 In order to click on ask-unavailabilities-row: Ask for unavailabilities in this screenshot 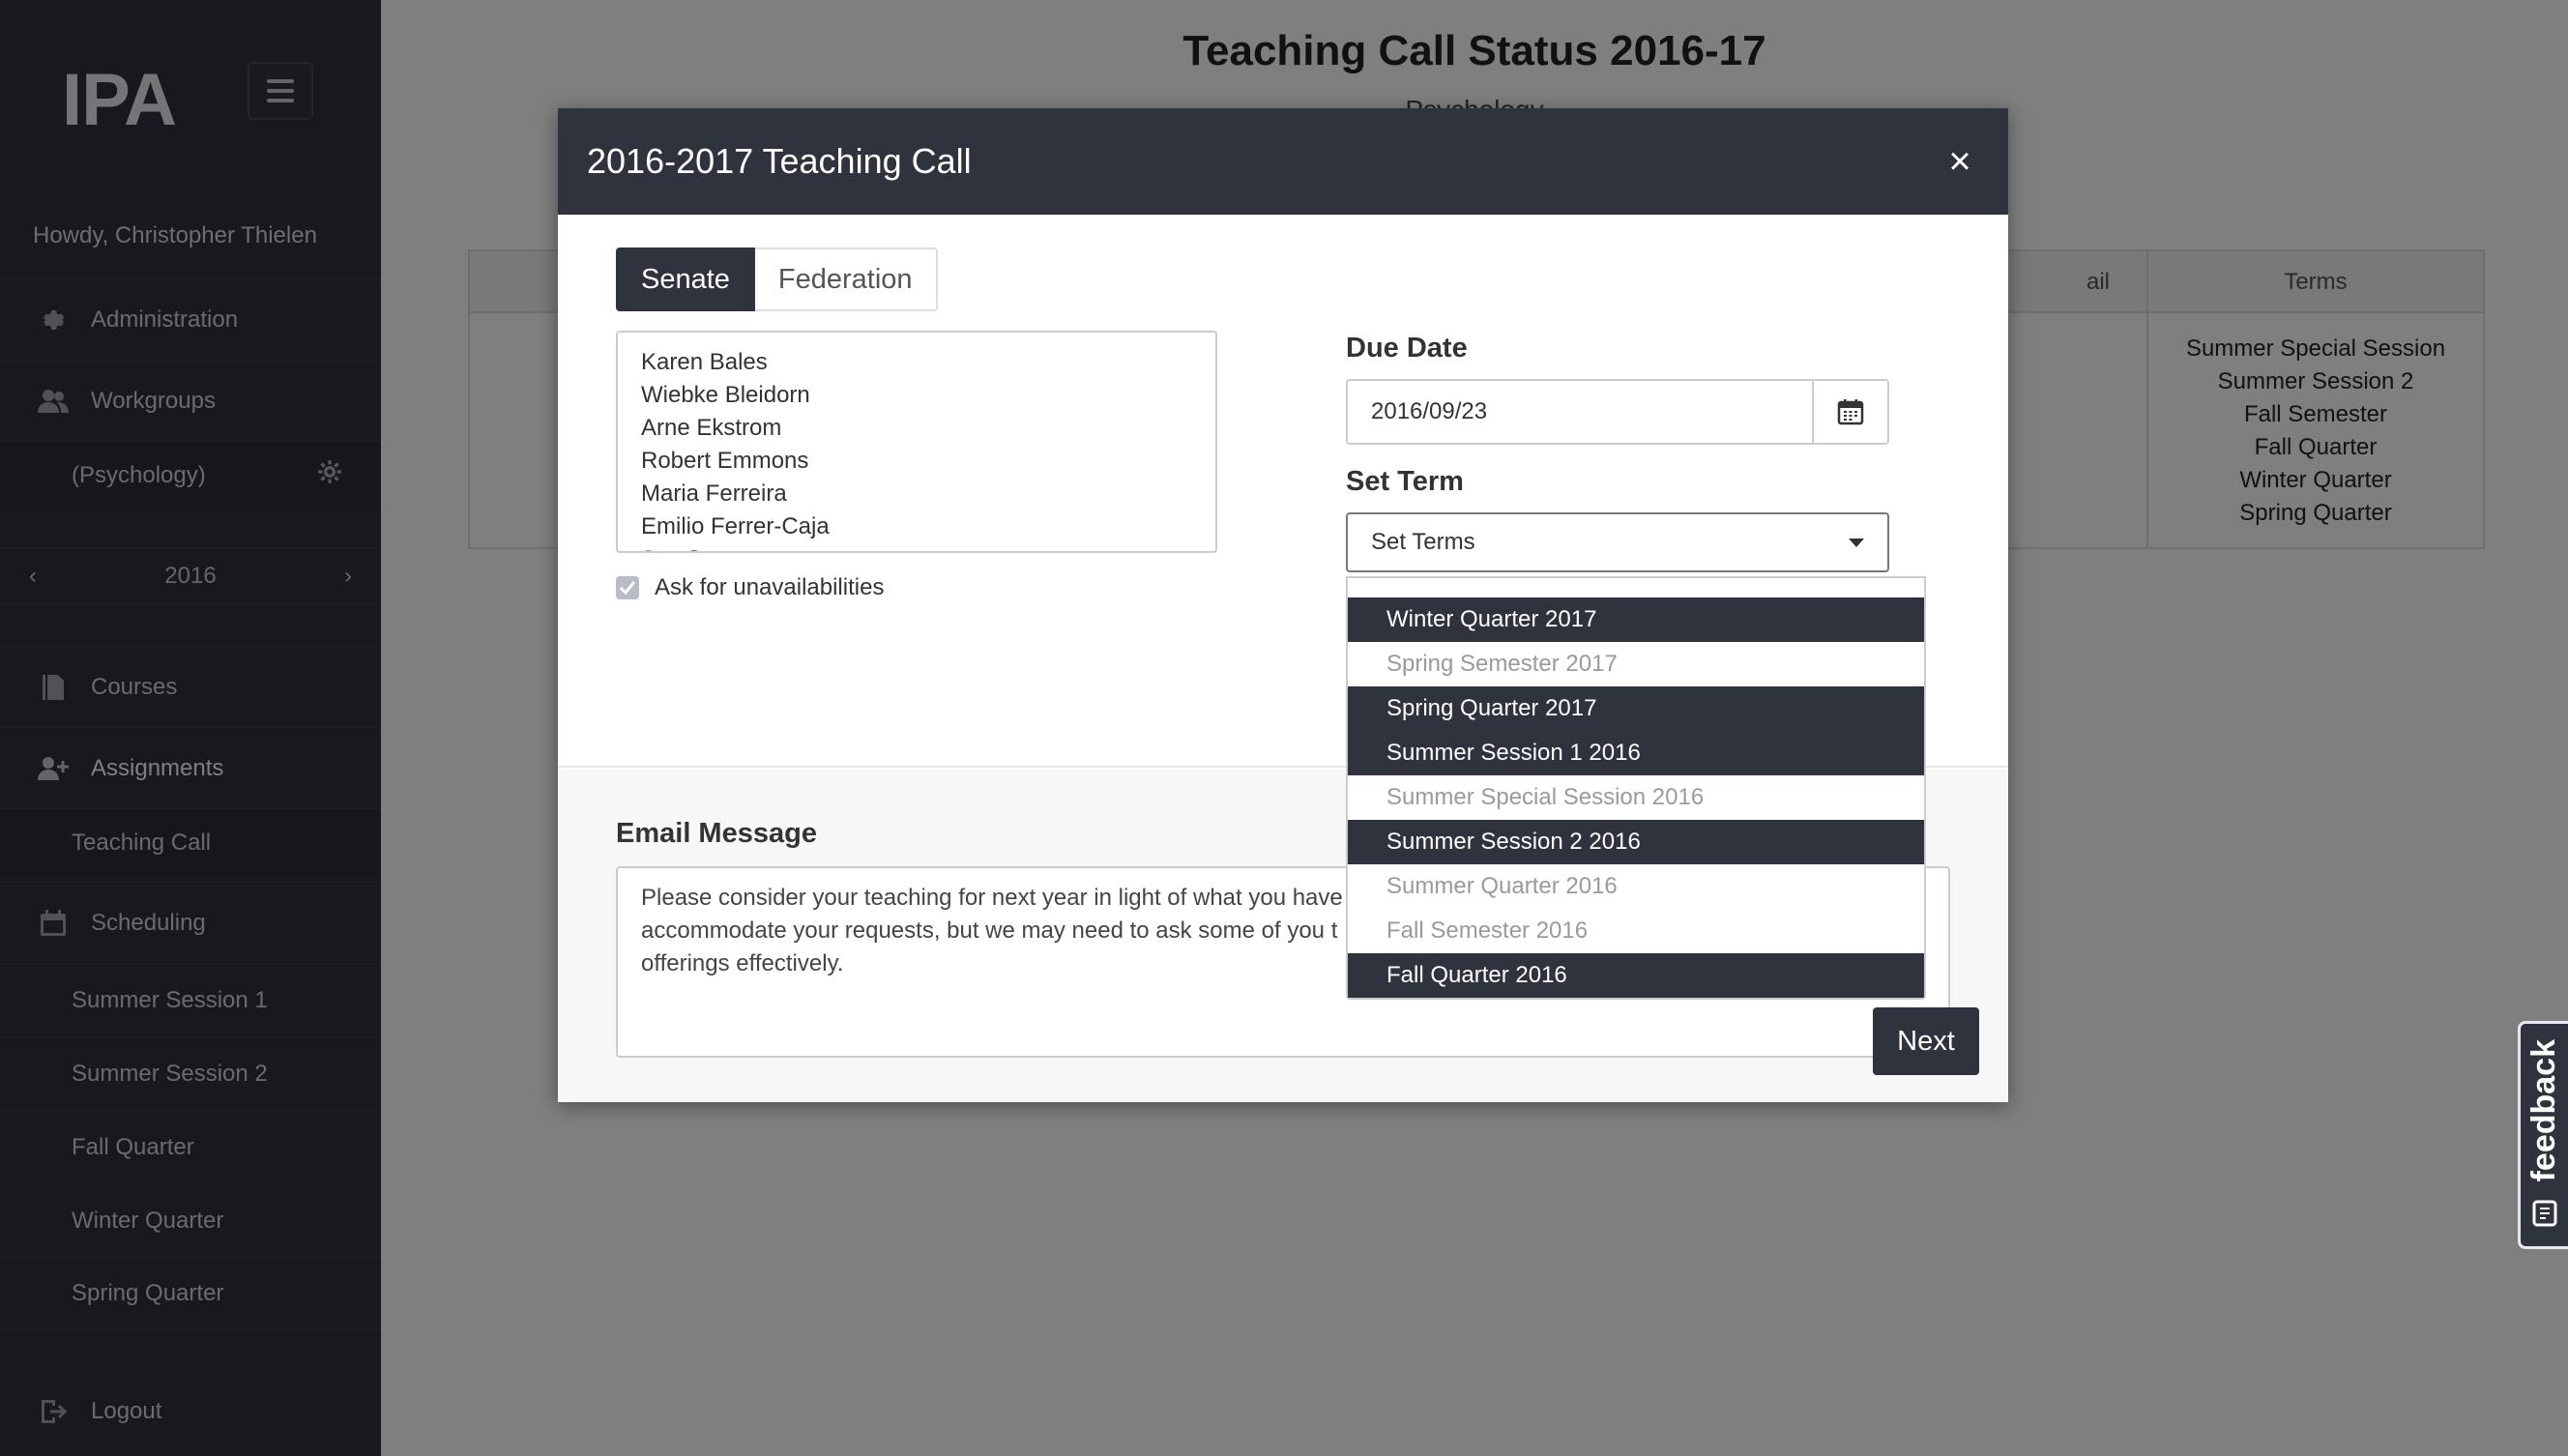, I will do `click(750, 588)`.